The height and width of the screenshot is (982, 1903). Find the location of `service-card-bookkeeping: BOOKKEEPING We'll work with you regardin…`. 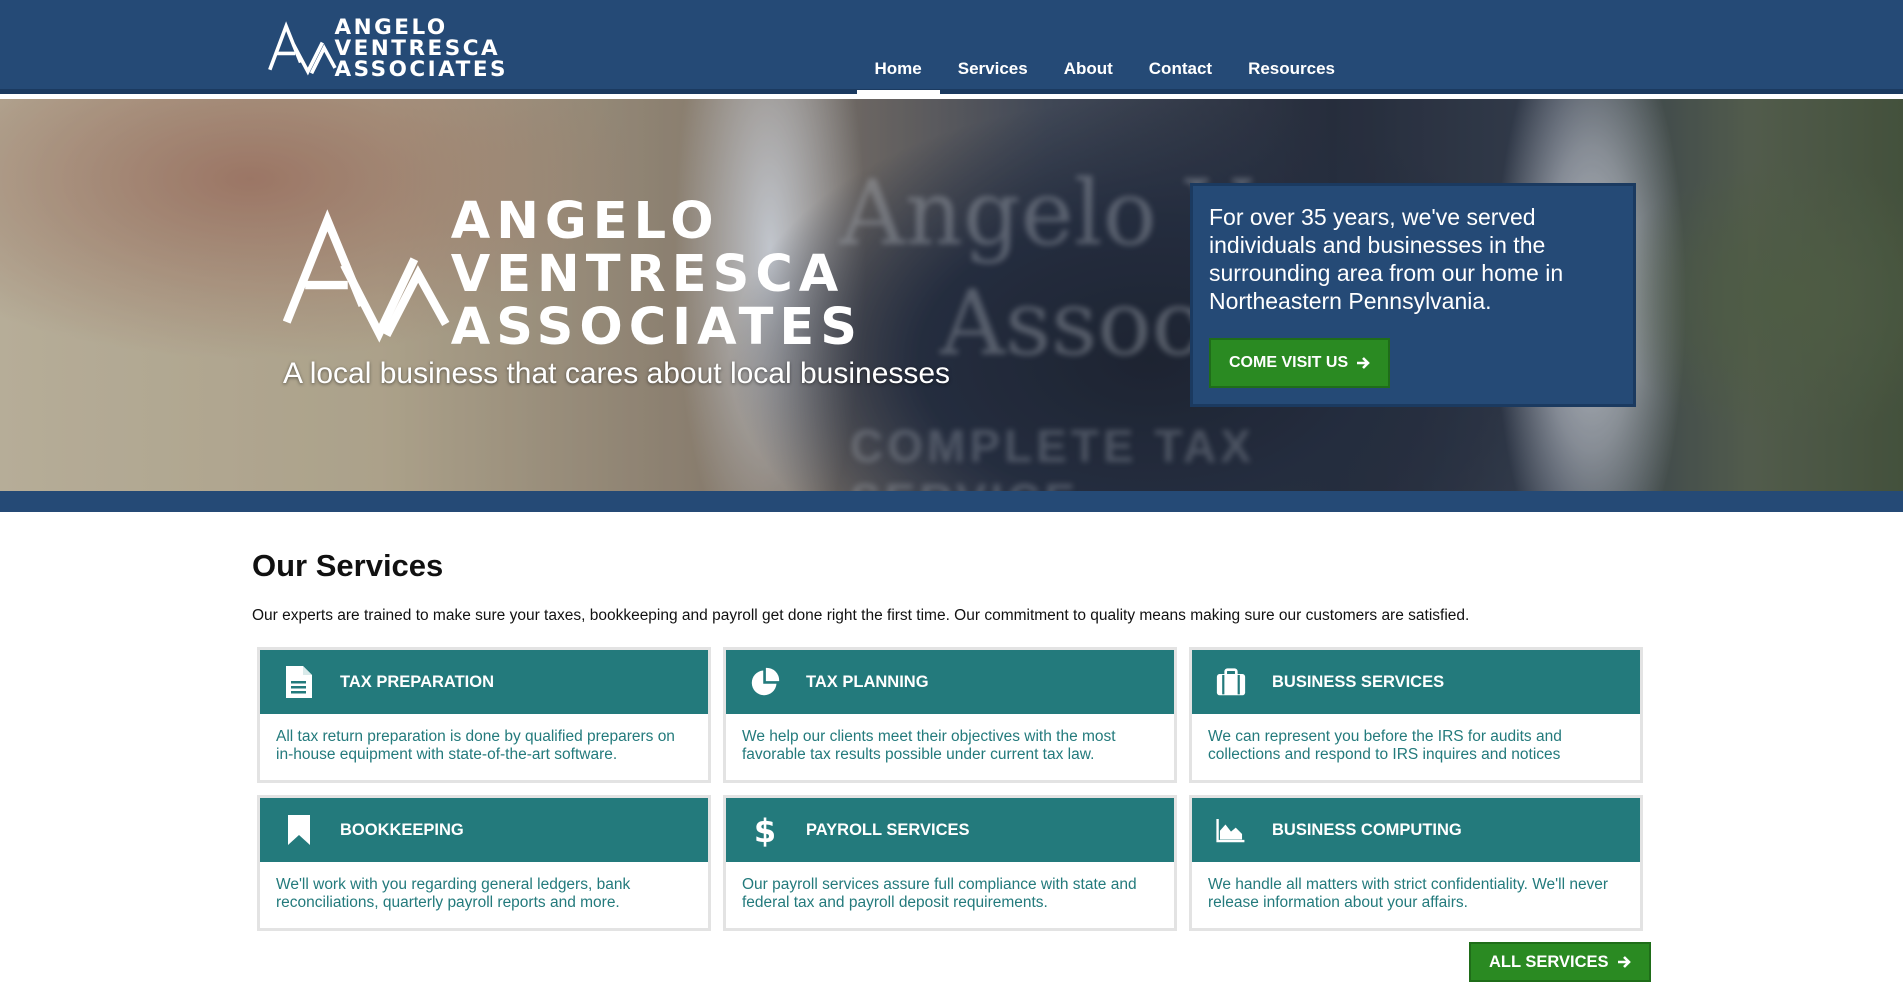

service-card-bookkeeping: BOOKKEEPING We'll work with you regardin… is located at coordinates (484, 863).